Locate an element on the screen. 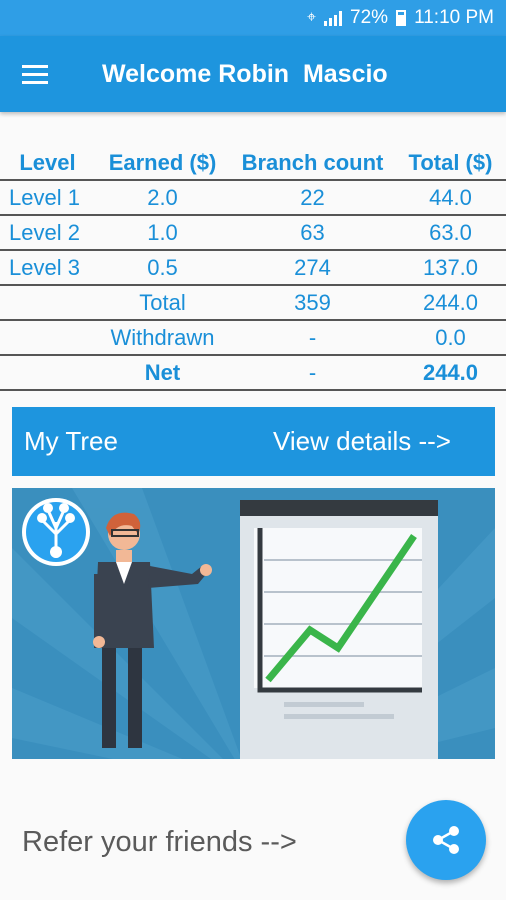  net-label: Net is located at coordinates (162, 372).